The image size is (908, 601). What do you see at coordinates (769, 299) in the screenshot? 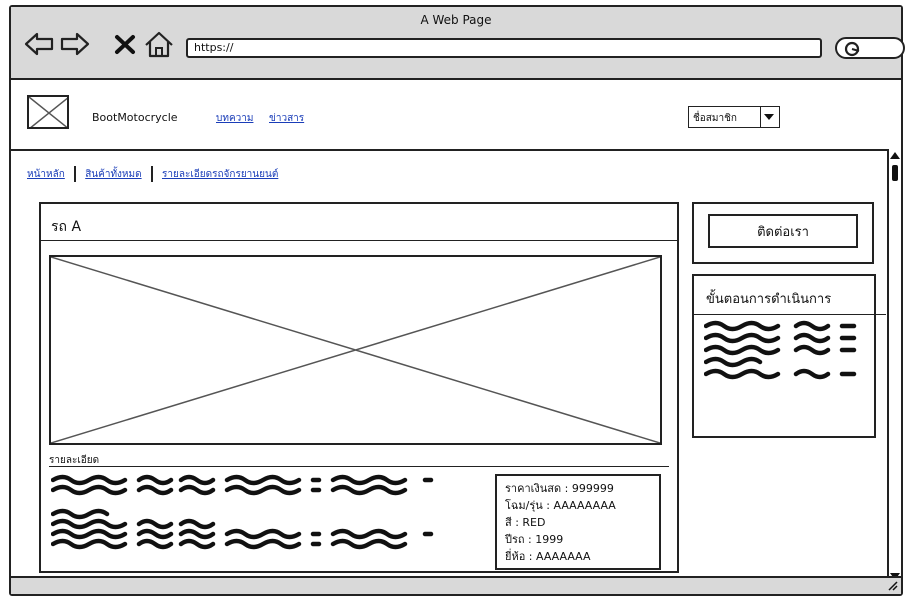
I see `steps-title: ขั้นตอนการดำเนินการ` at bounding box center [769, 299].